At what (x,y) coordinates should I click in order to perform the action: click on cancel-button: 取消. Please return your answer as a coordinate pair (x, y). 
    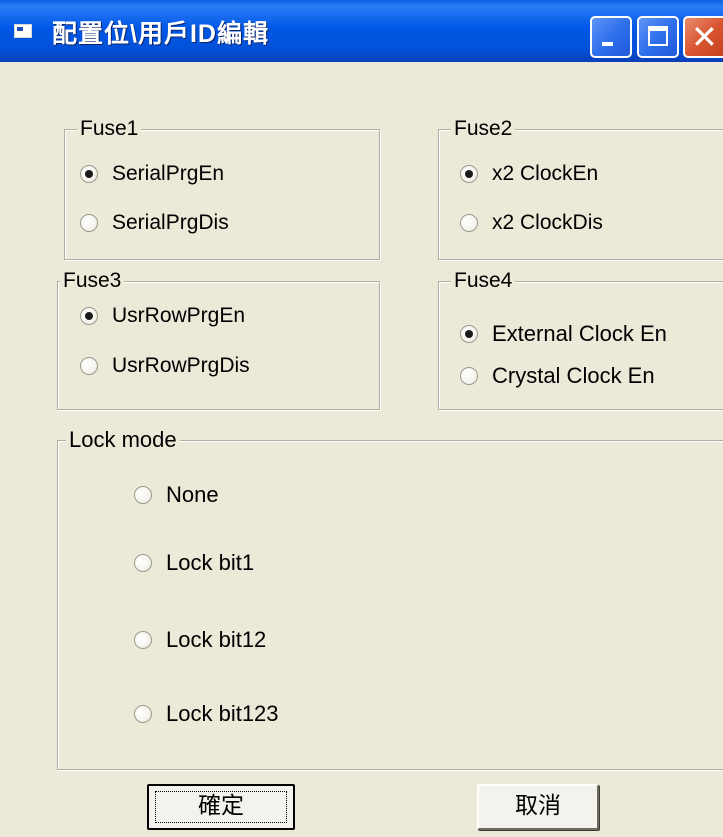
    Looking at the image, I should click on (538, 807).